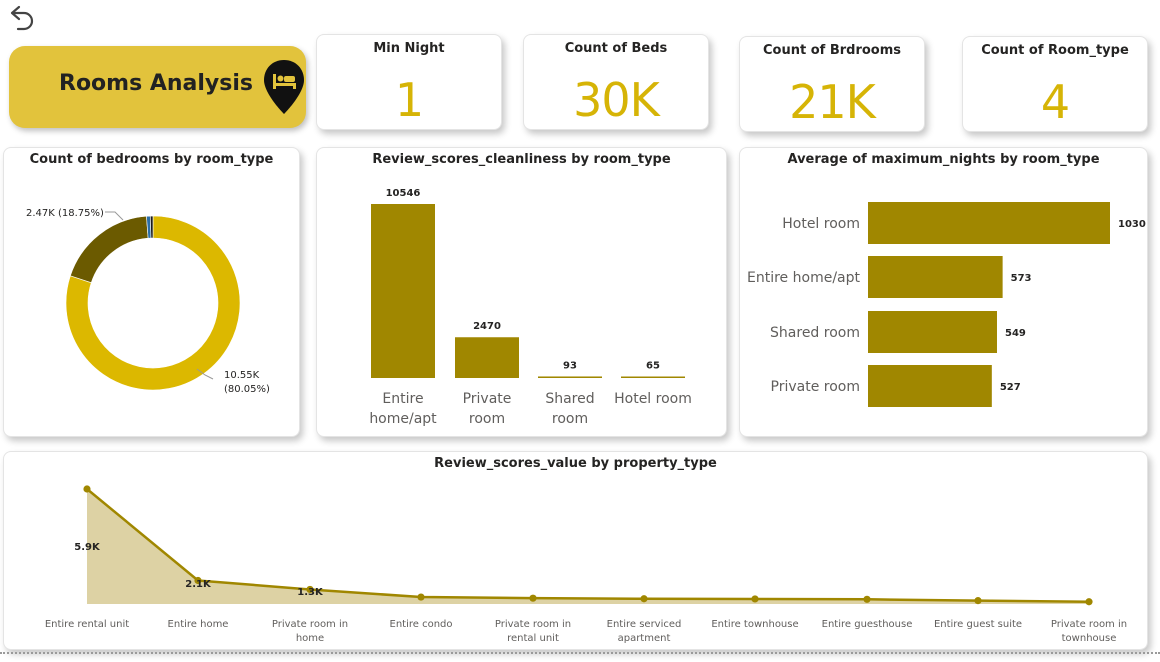 This screenshot has height=662, width=1160. What do you see at coordinates (1010, 387) in the screenshot?
I see `data-label: 527` at bounding box center [1010, 387].